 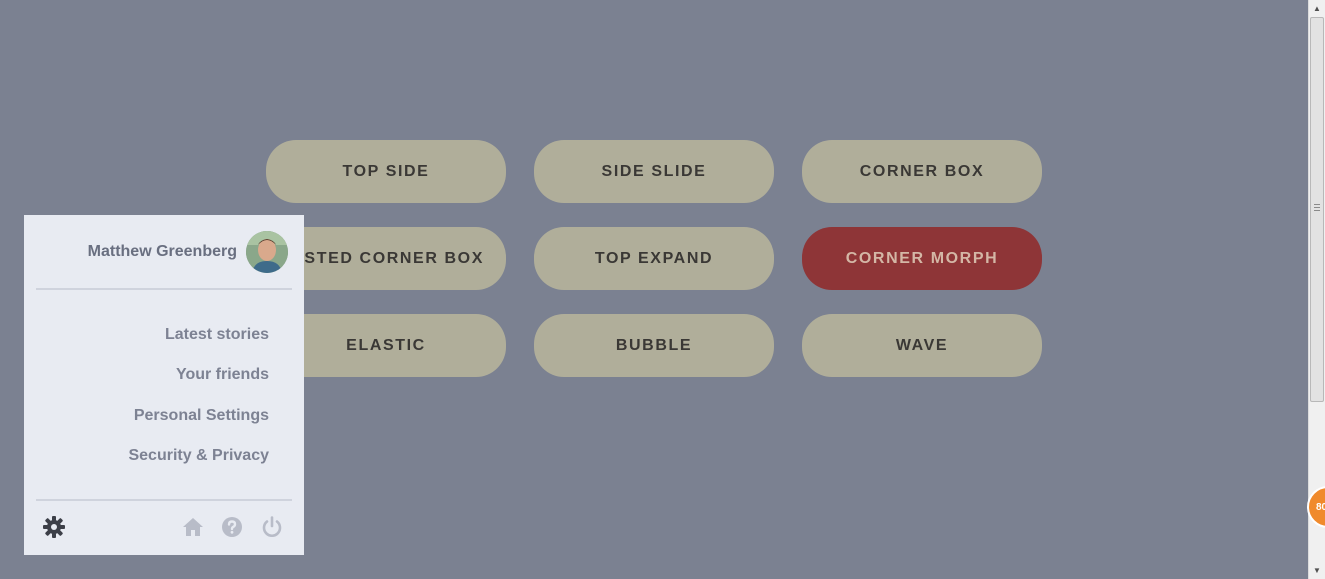 What do you see at coordinates (386, 171) in the screenshot?
I see `top-side-button: TOP SIDE` at bounding box center [386, 171].